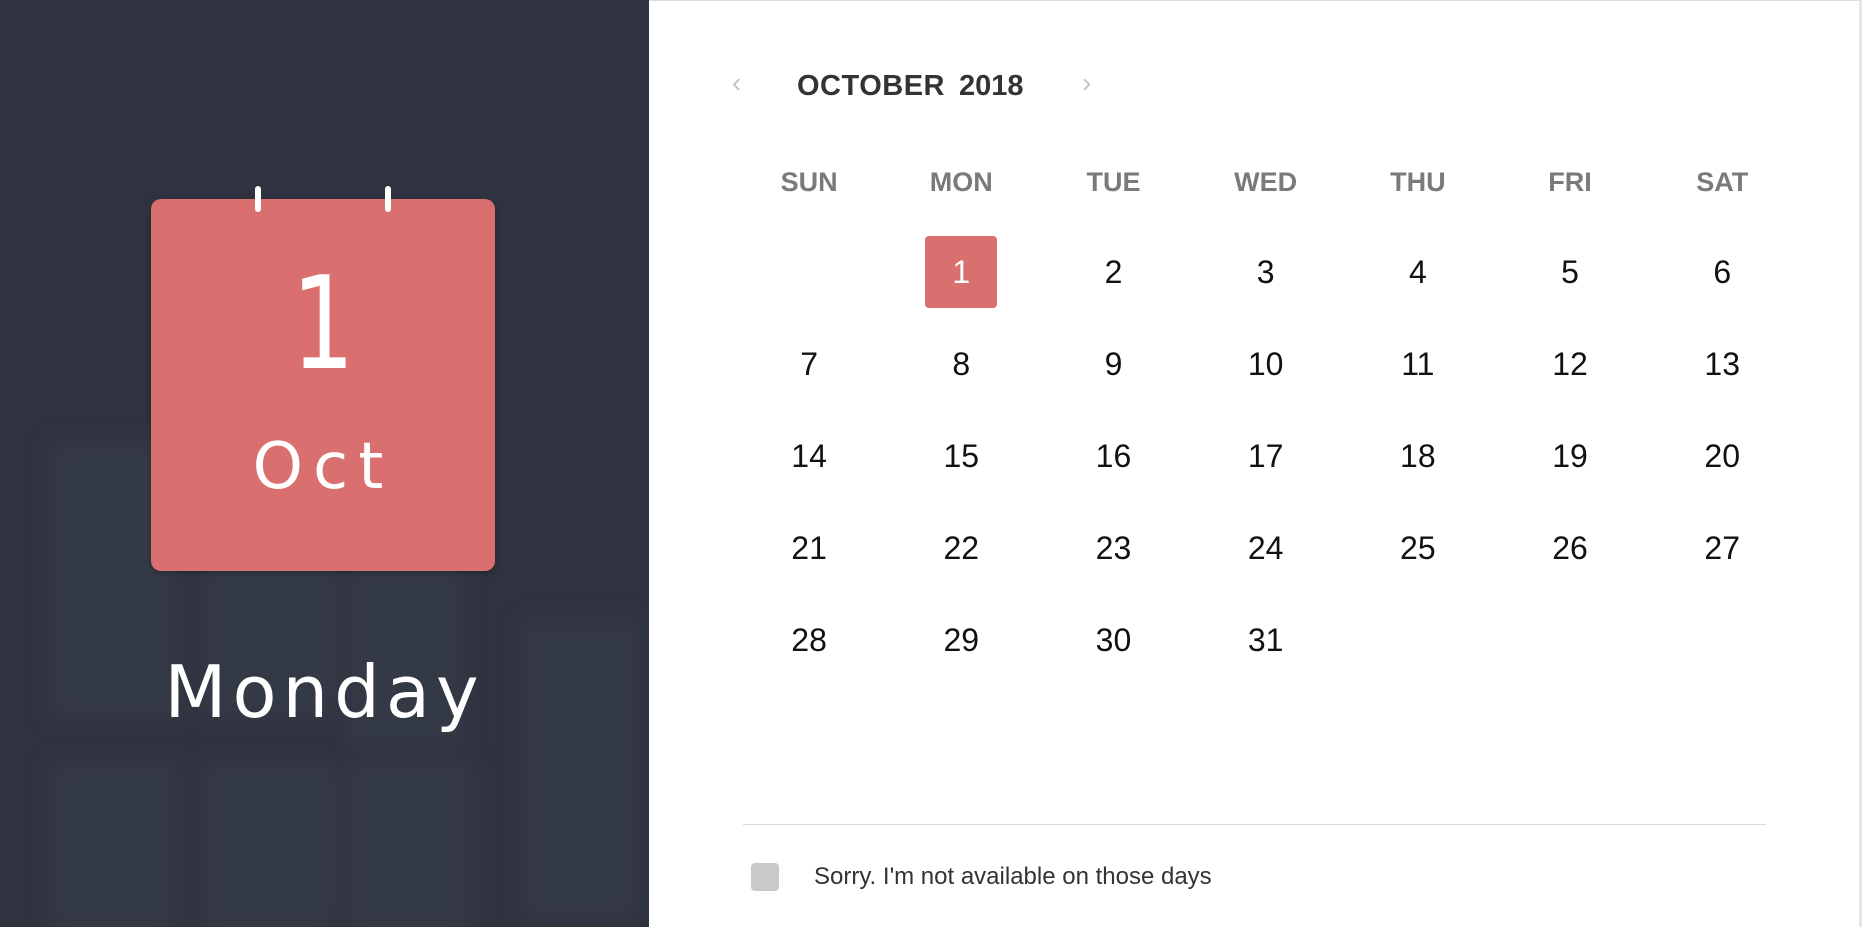 This screenshot has height=927, width=1862. Describe the element at coordinates (991, 86) in the screenshot. I see `year-label: 2018` at that location.